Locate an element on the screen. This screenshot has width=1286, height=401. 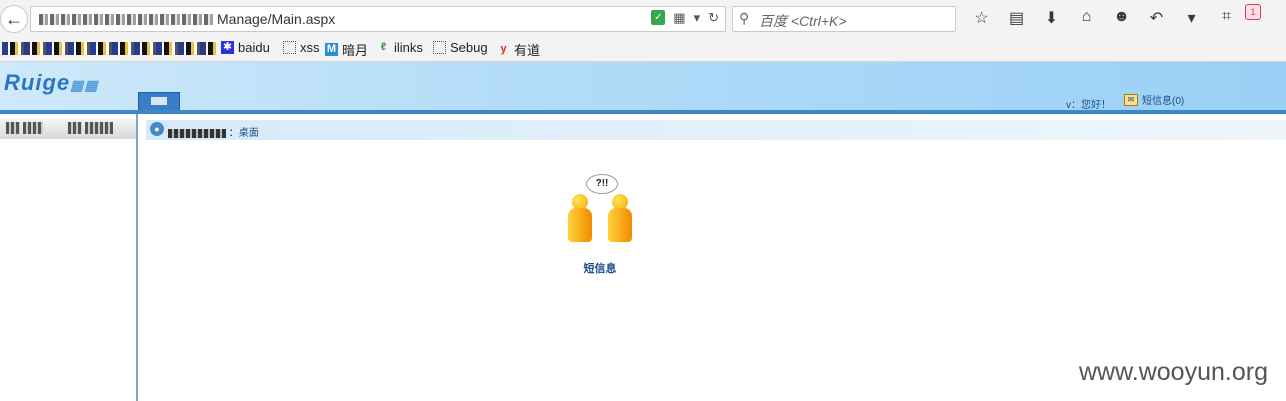
menu-dropdown-icon: ▾ is located at coordinates (1191, 18).